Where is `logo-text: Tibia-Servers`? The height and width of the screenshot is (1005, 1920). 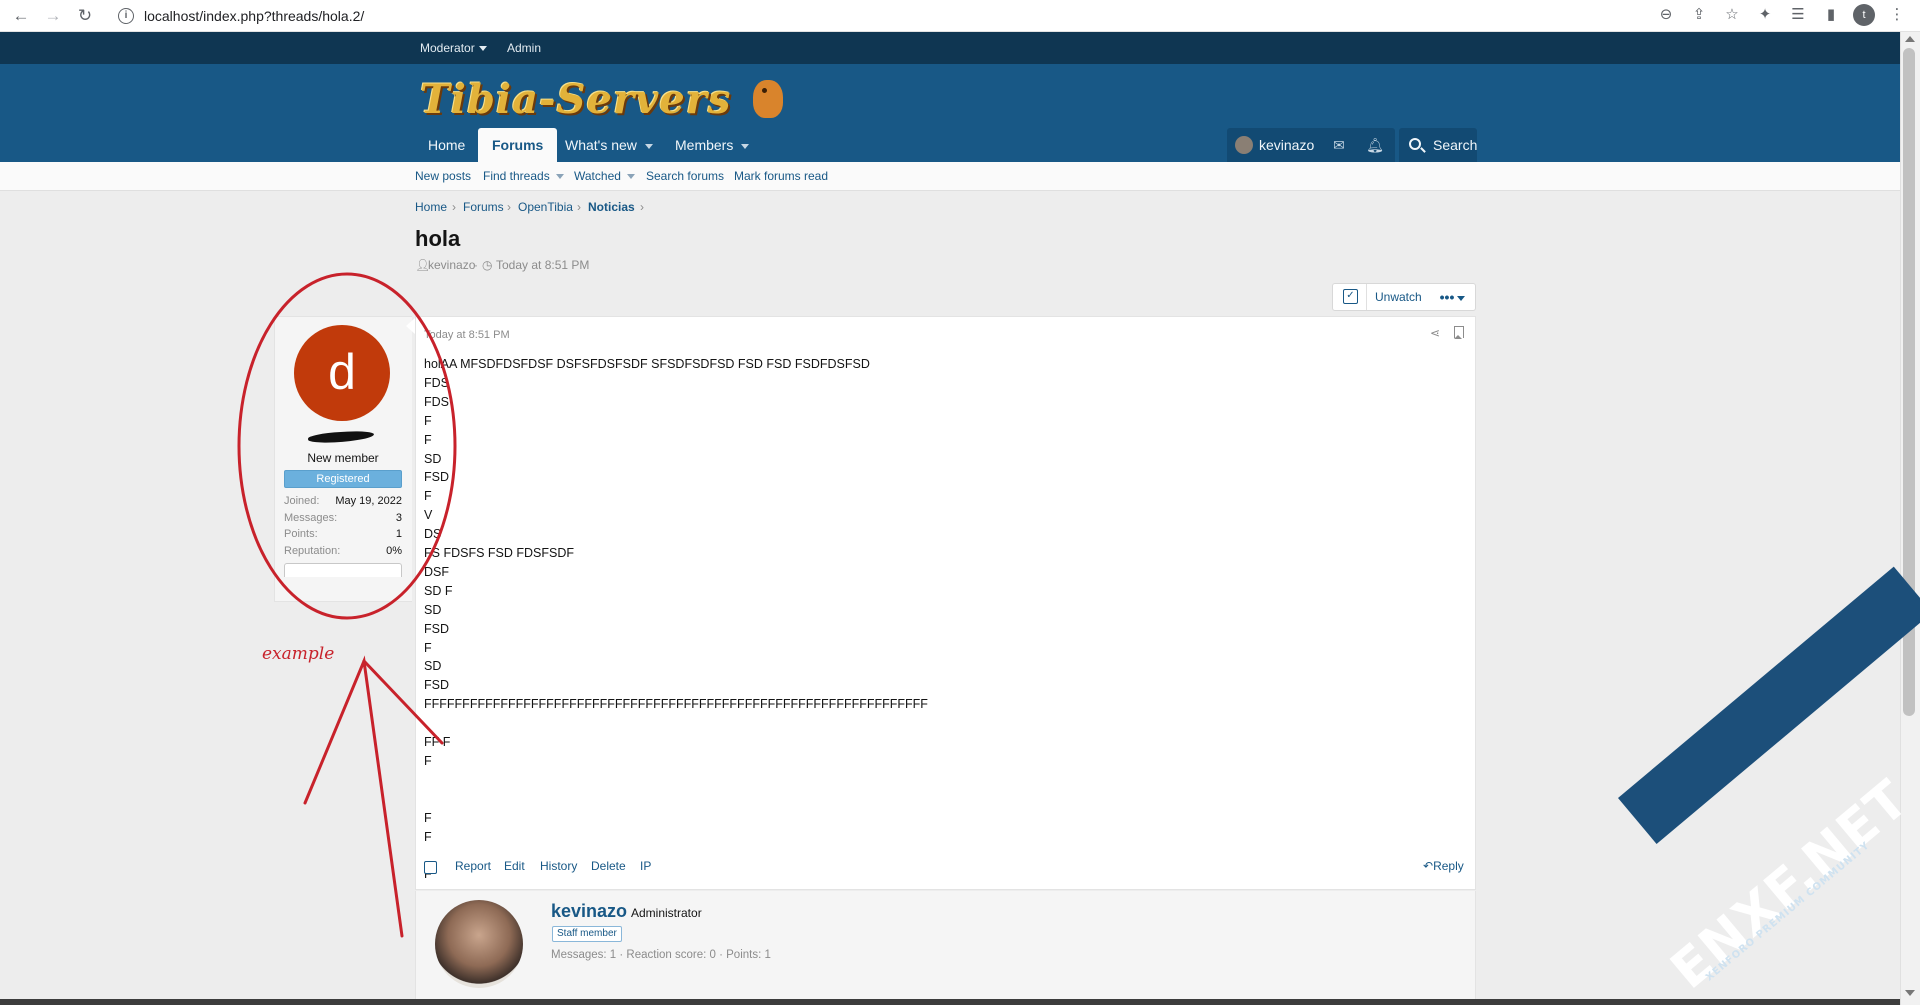 logo-text: Tibia-Servers is located at coordinates (576, 99).